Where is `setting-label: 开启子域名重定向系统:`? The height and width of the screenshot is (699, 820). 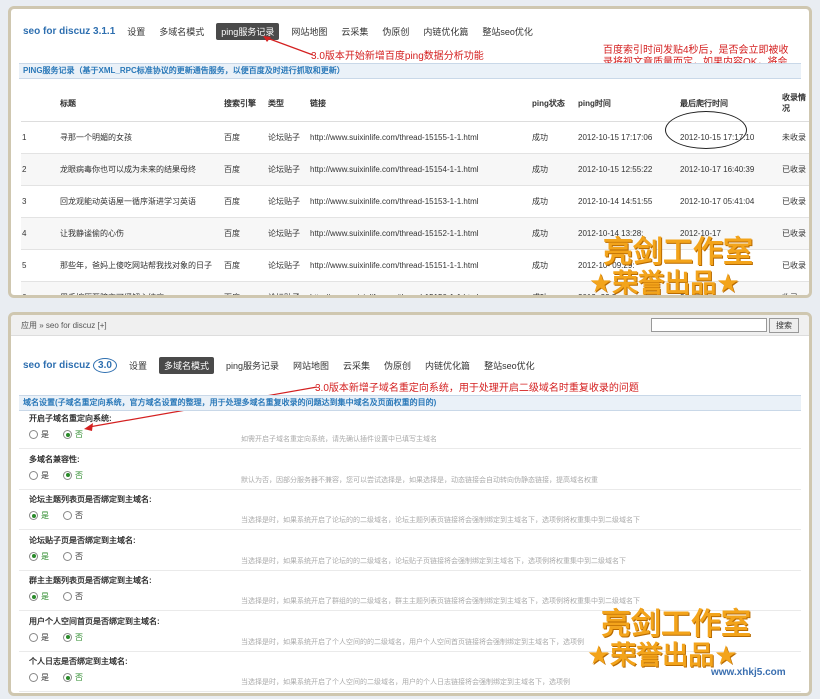
setting-label: 开启子域名重定向系统: is located at coordinates (70, 418).